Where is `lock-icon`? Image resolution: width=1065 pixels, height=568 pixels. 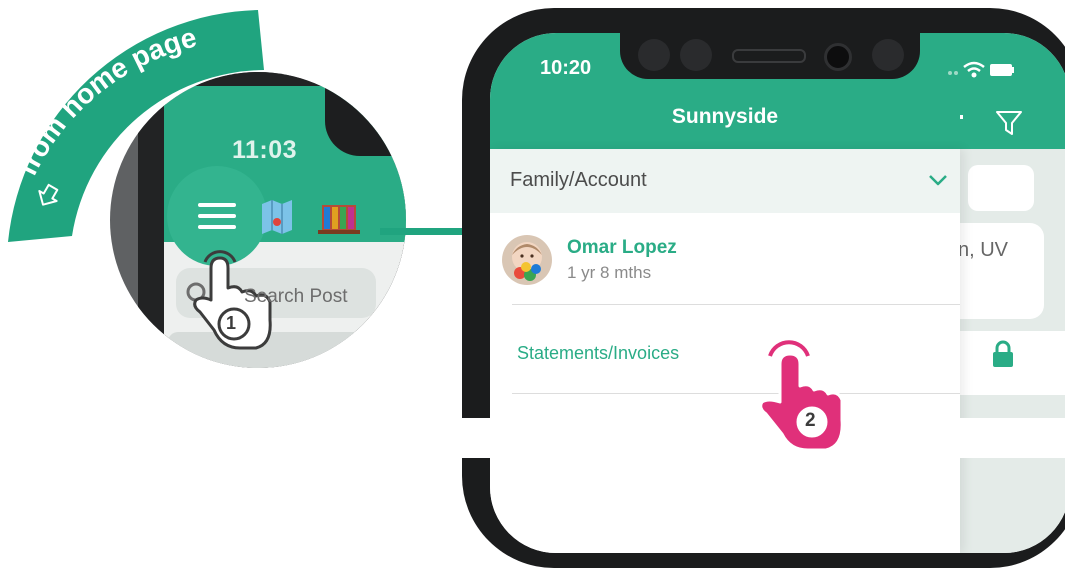
lock-icon is located at coordinates (1003, 353).